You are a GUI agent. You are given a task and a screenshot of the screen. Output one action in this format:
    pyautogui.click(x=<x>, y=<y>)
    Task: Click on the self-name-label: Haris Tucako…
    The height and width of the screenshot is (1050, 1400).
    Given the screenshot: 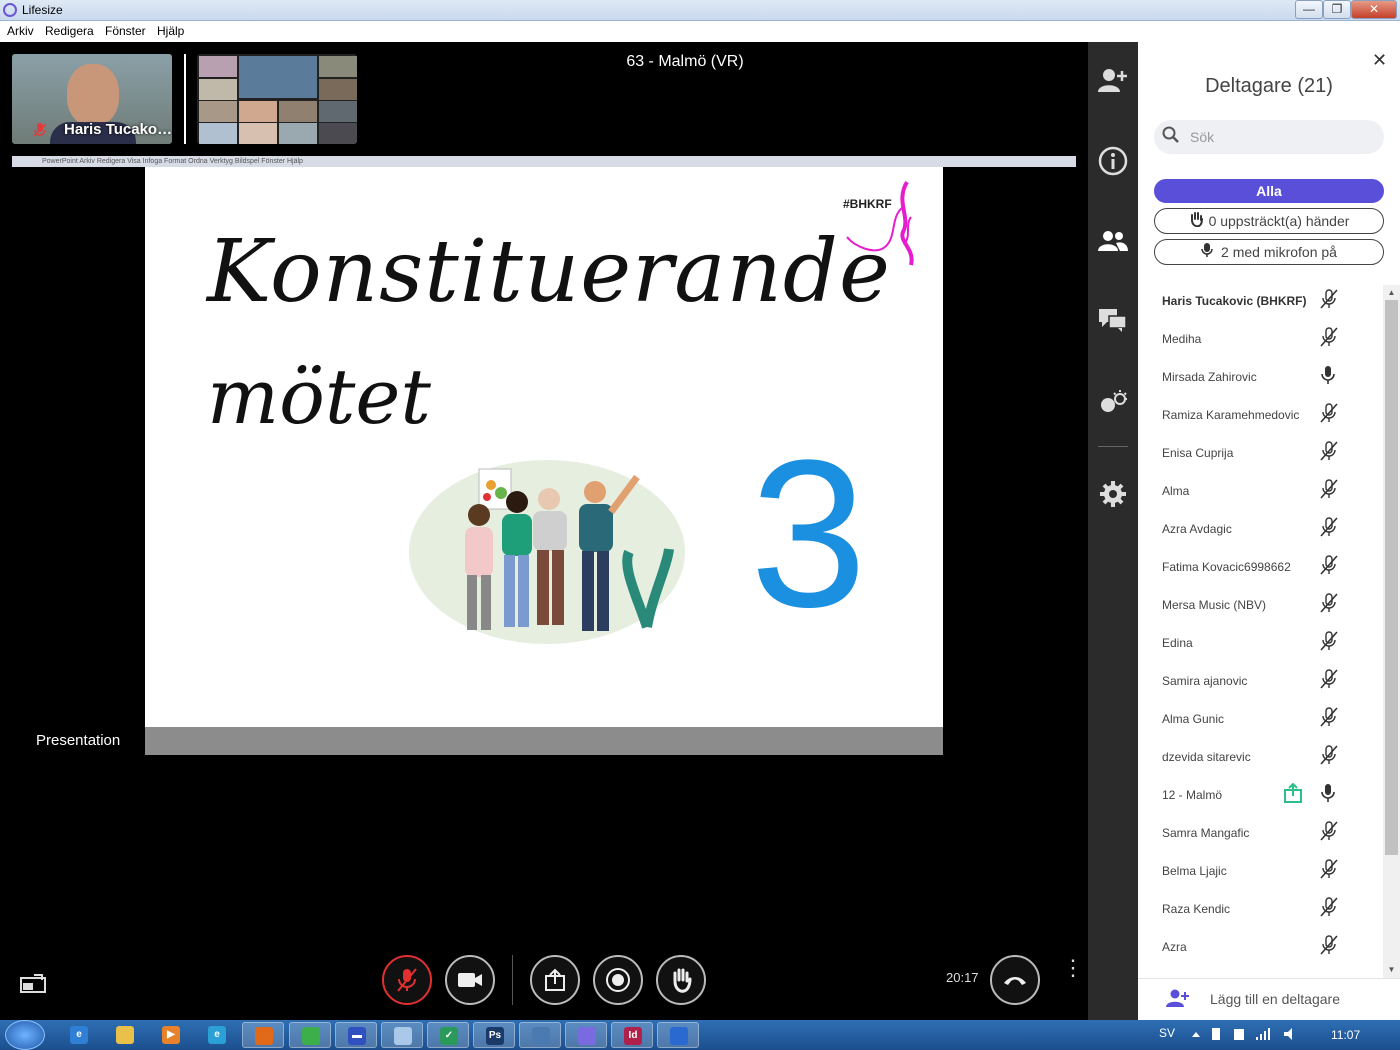 What is the action you would take?
    pyautogui.click(x=118, y=129)
    